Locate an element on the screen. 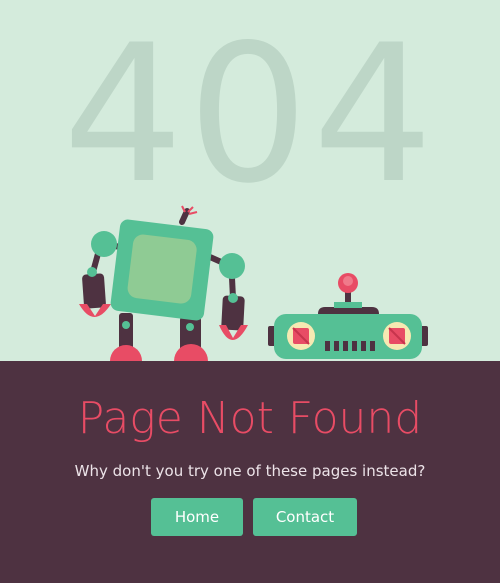 This screenshot has width=500, height=583. fallen-robot-icon is located at coordinates (348, 316).